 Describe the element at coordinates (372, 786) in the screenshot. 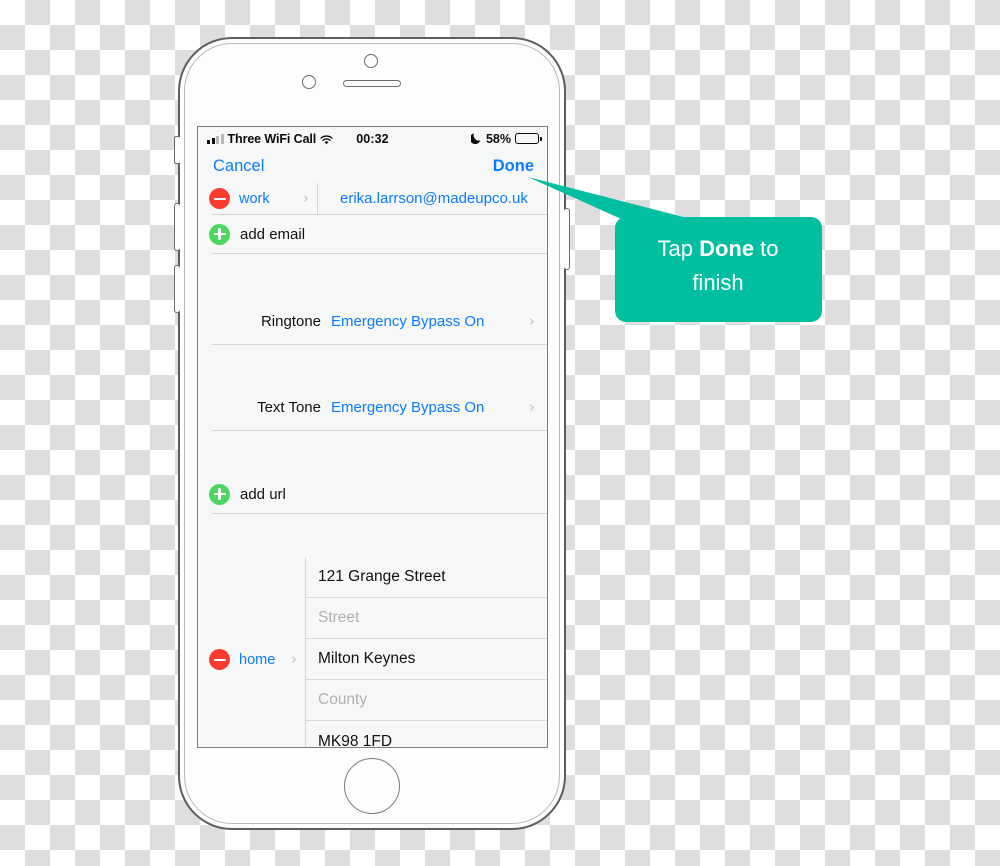

I see `home-button` at that location.